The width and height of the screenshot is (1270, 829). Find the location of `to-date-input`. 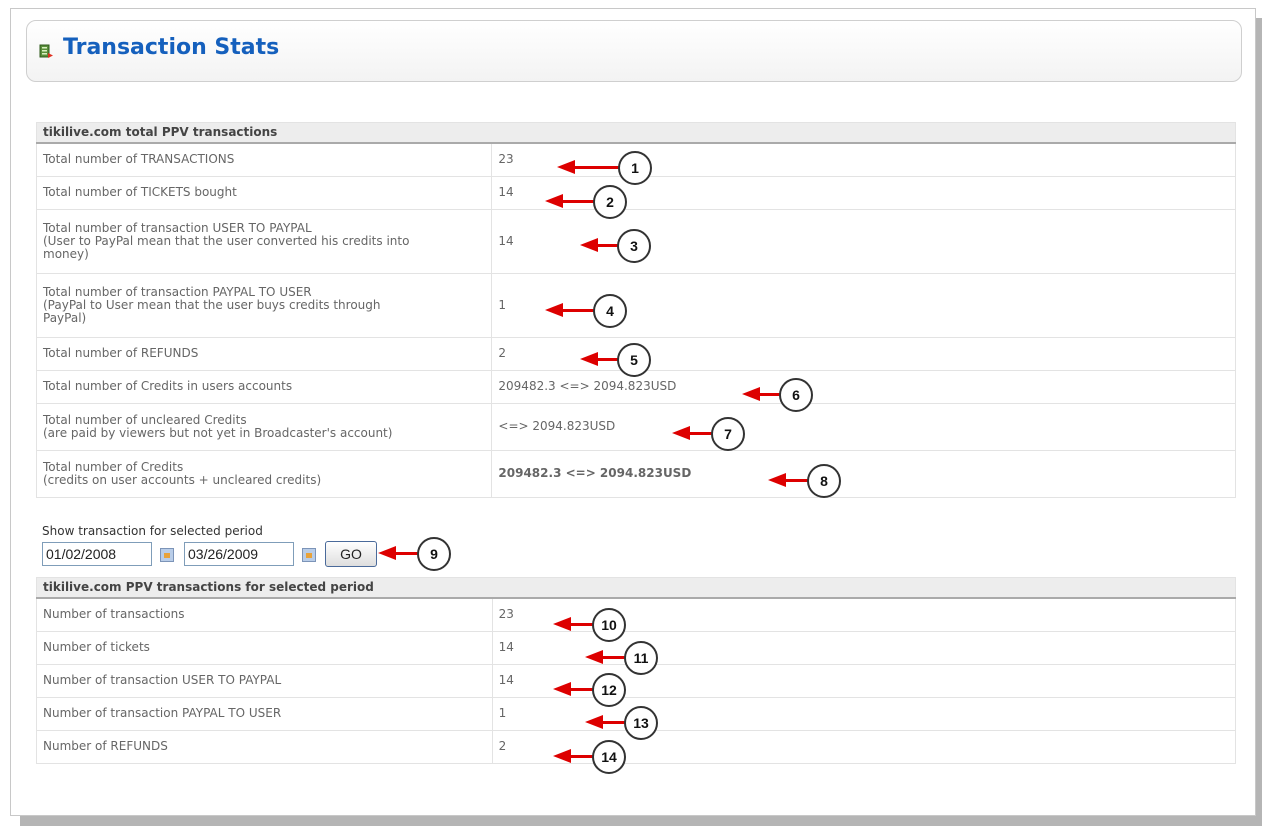

to-date-input is located at coordinates (239, 554).